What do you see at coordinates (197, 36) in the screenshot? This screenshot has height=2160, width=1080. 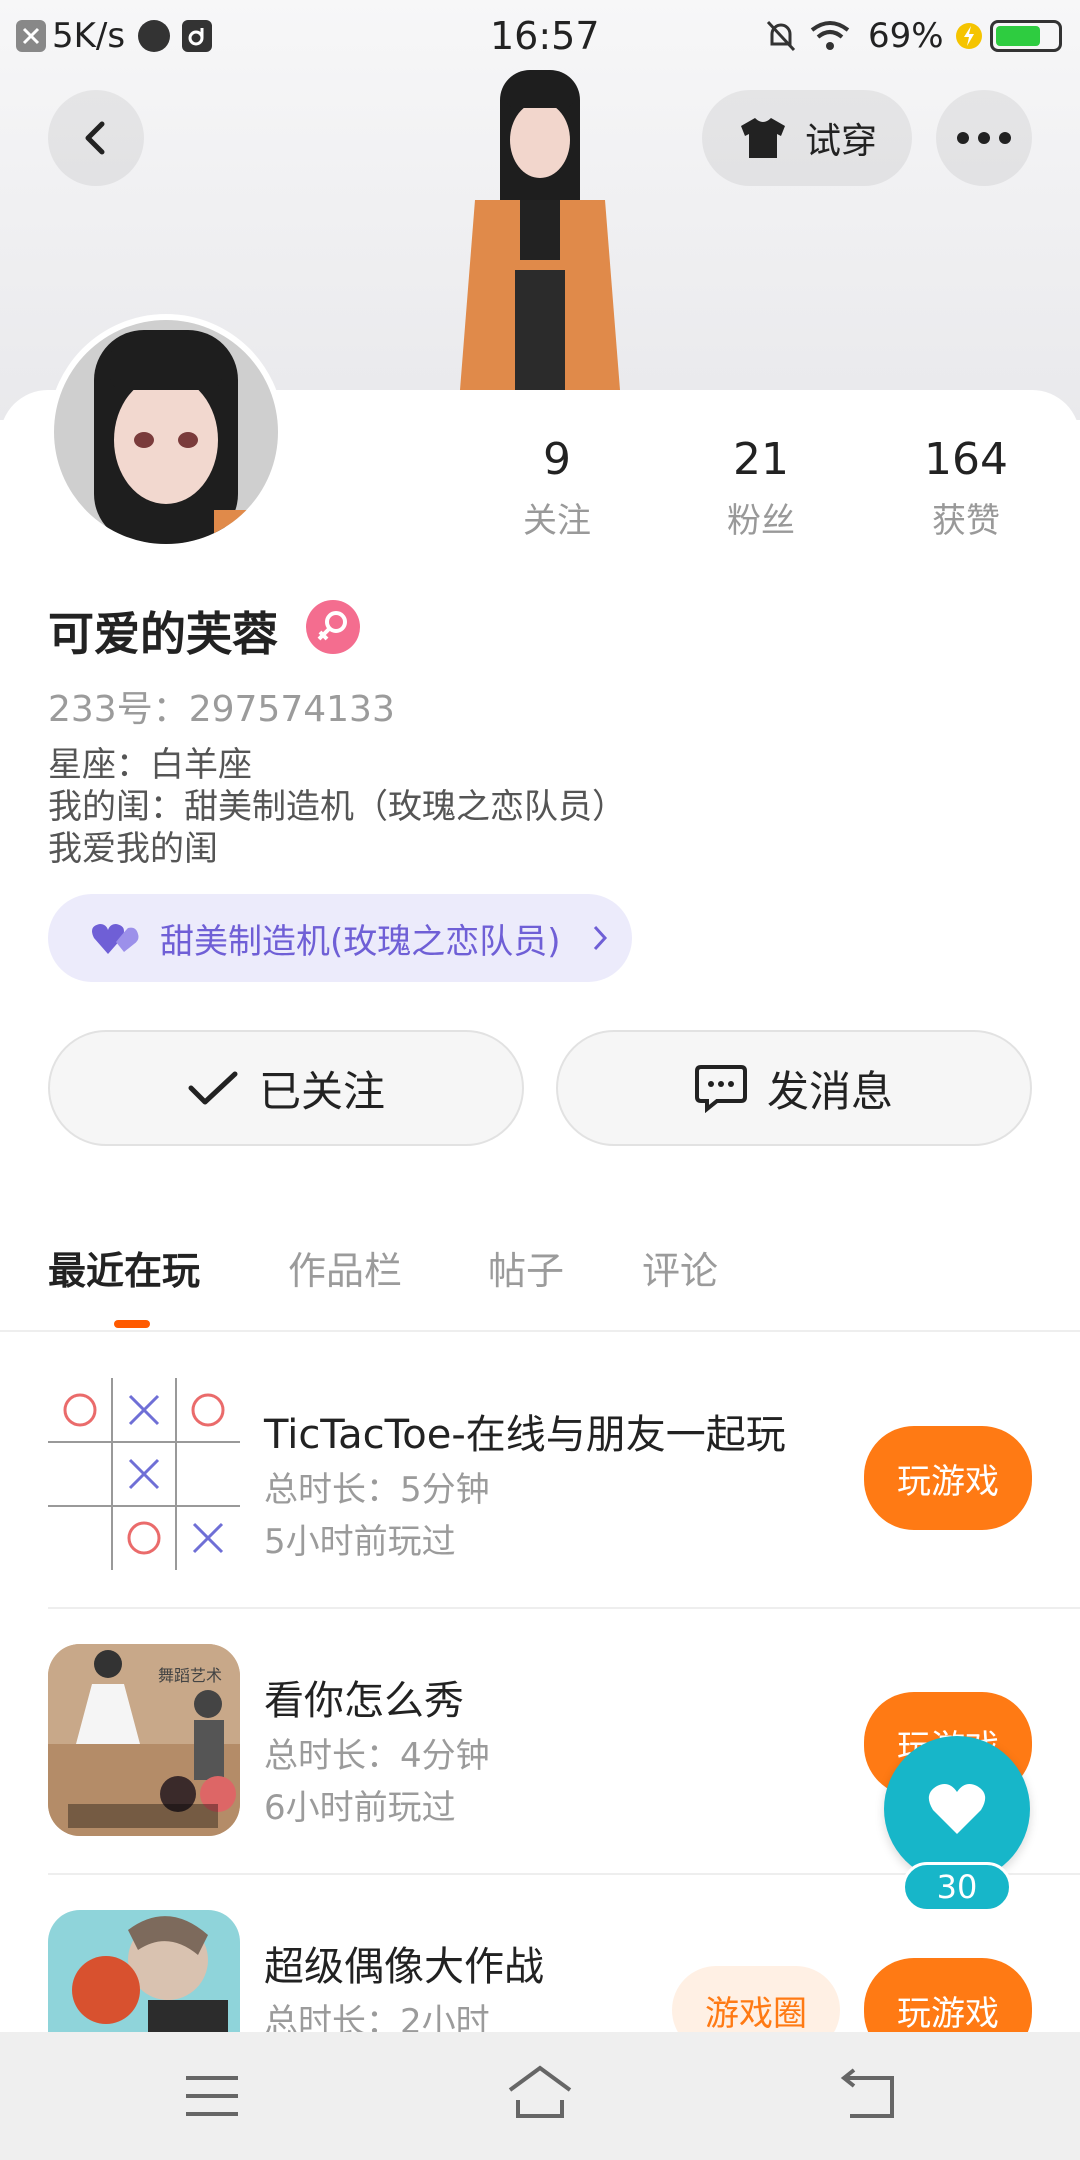 I see `music-app-icon` at bounding box center [197, 36].